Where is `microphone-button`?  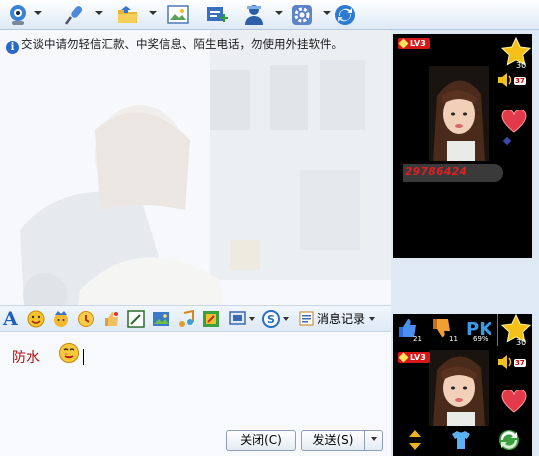 microphone-button is located at coordinates (82, 15).